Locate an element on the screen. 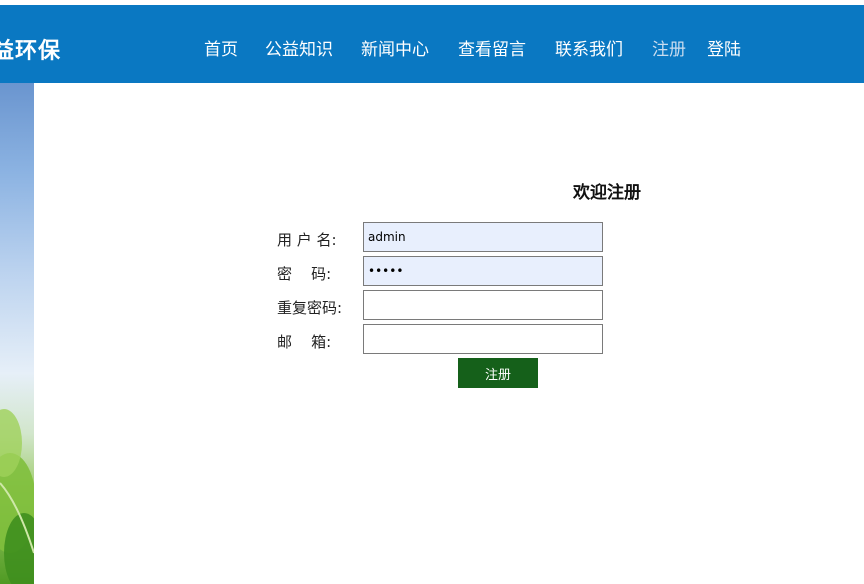 The width and height of the screenshot is (864, 584). password-input is located at coordinates (483, 271).